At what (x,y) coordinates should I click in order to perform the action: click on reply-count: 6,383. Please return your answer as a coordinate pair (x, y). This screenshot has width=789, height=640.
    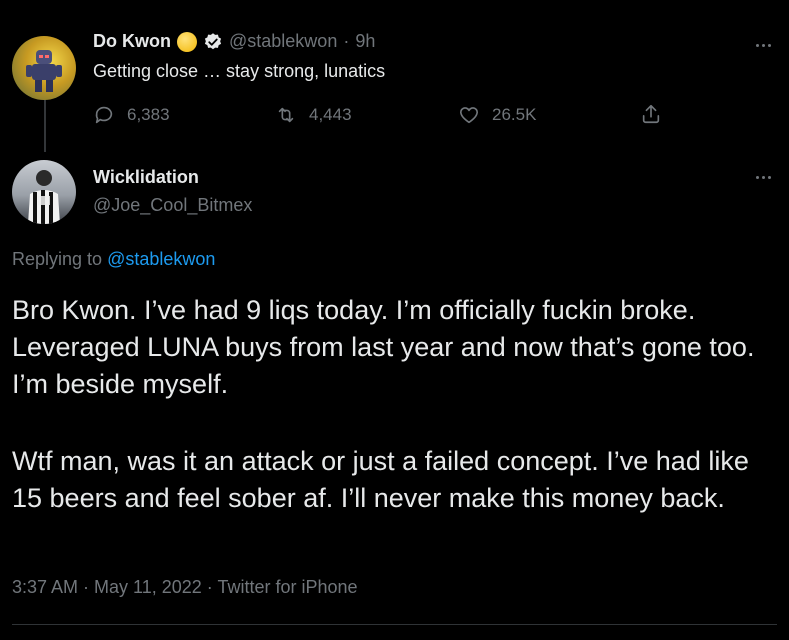
    Looking at the image, I should click on (148, 114).